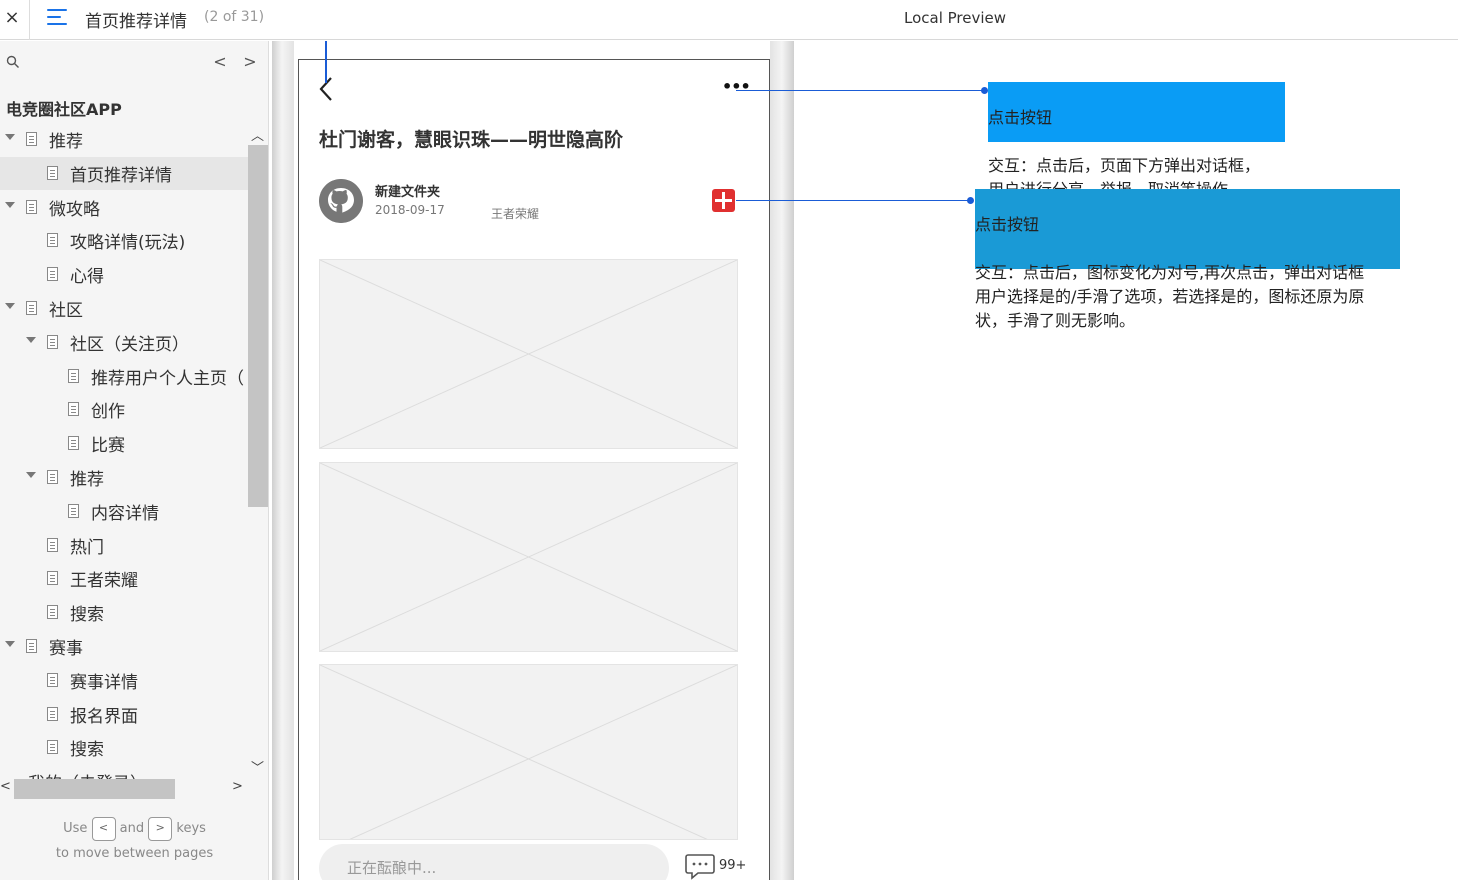 The height and width of the screenshot is (880, 1458). Describe the element at coordinates (782, 460) in the screenshot. I see `phone-frame-right` at that location.